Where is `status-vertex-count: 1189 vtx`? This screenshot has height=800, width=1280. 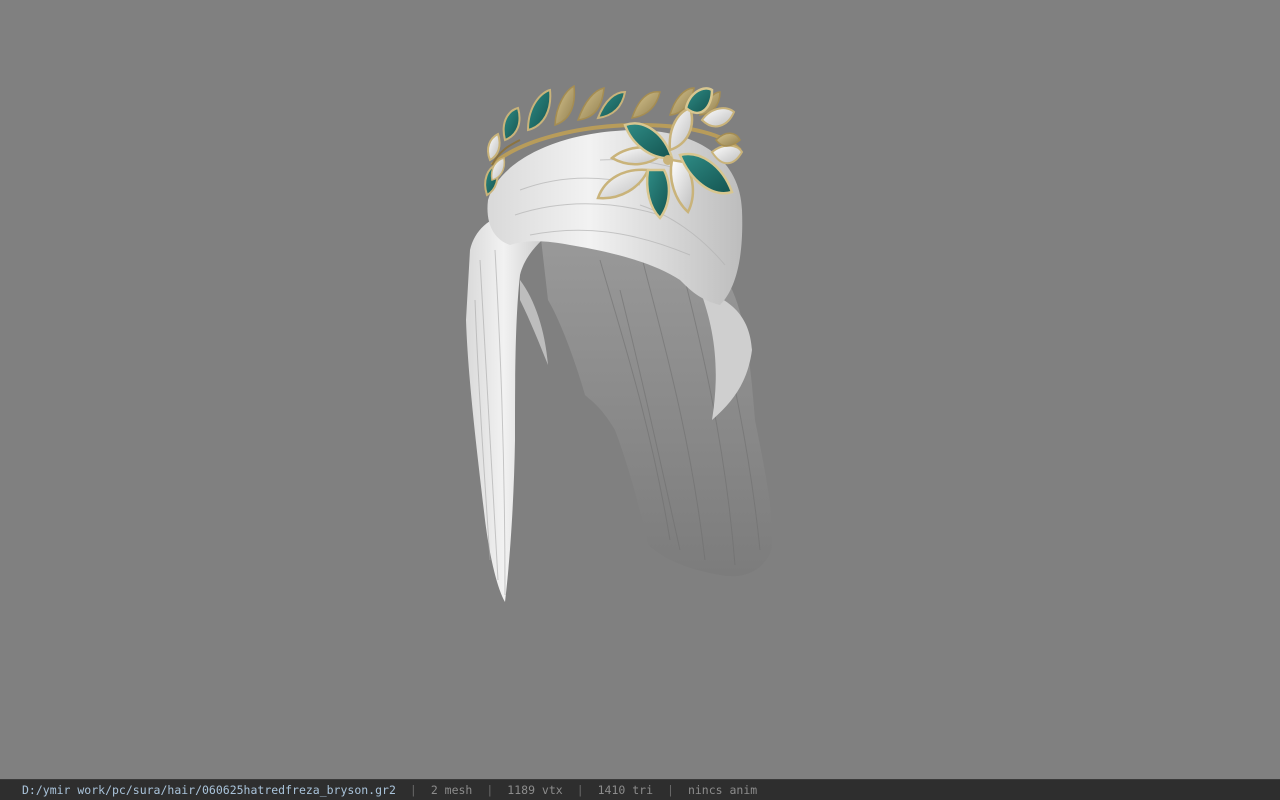
status-vertex-count: 1189 vtx is located at coordinates (535, 790).